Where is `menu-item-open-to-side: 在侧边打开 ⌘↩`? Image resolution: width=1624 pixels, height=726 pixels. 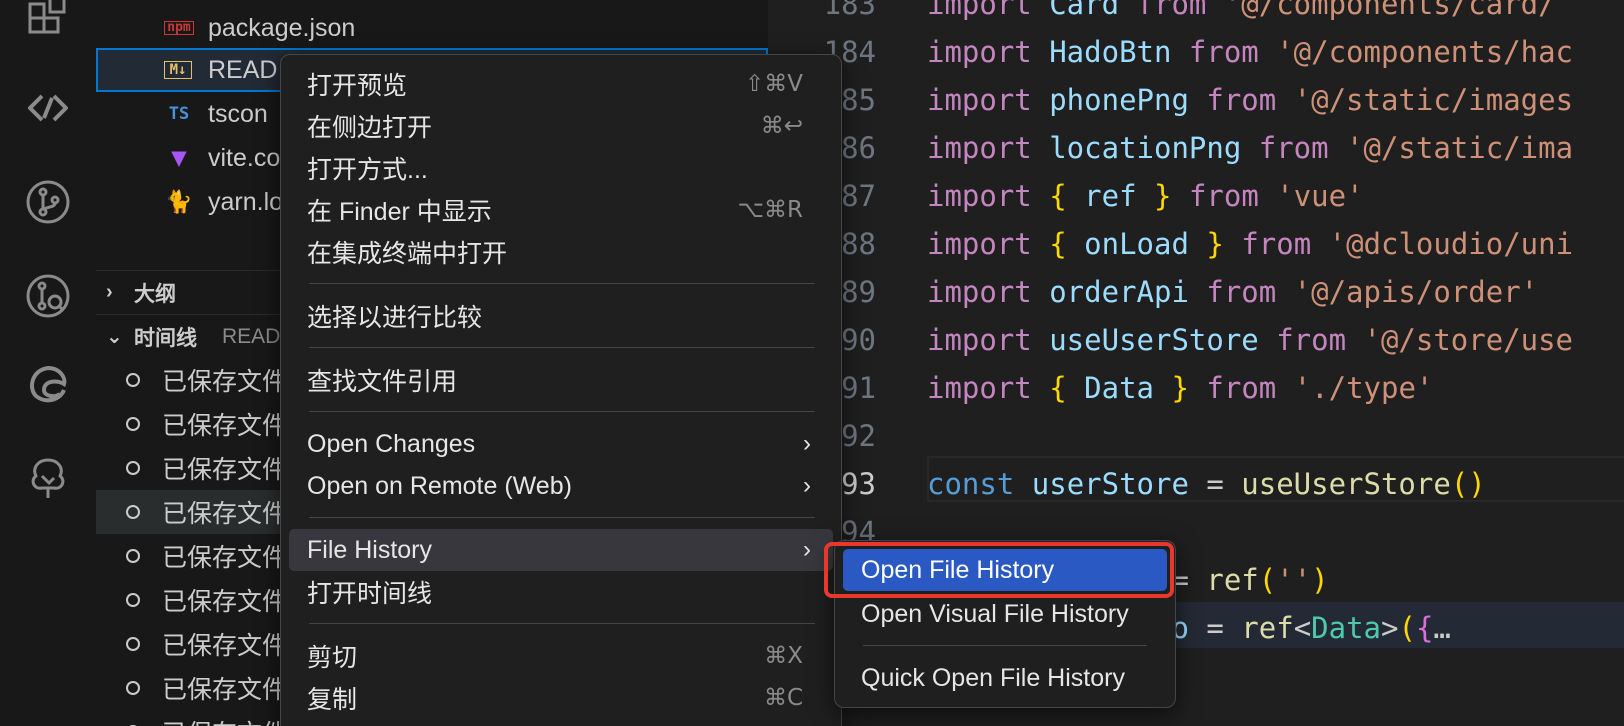
menu-item-open-to-side: 在侧边打开 ⌘↩ is located at coordinates (561, 126).